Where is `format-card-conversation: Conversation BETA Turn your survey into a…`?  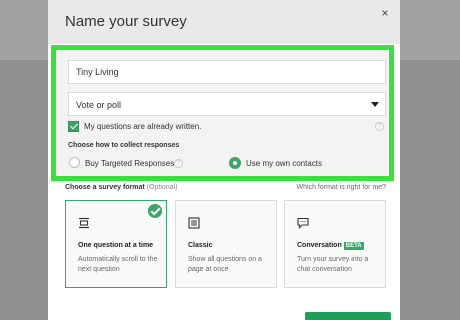
format-card-conversation: Conversation BETA Turn your survey into a… is located at coordinates (335, 244).